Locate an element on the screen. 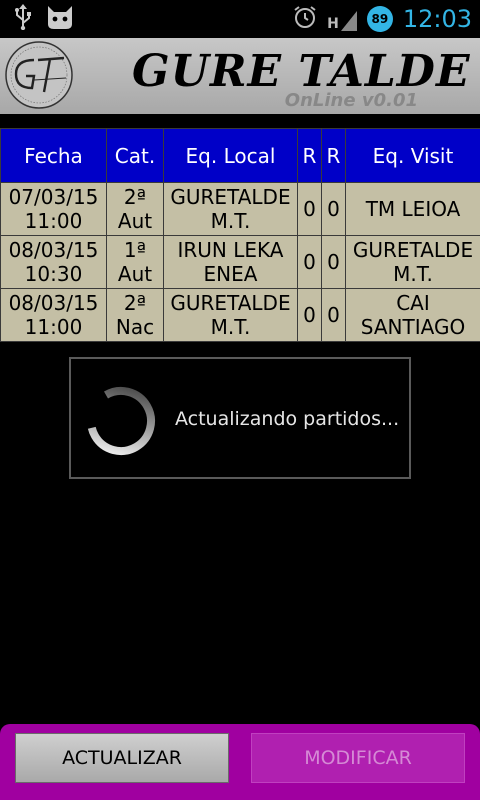  battery-icon: 89 is located at coordinates (379, 19).